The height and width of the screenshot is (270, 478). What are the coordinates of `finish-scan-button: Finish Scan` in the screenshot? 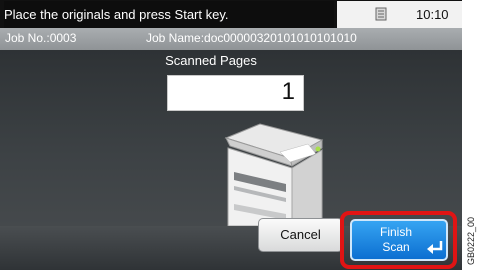 It's located at (399, 240).